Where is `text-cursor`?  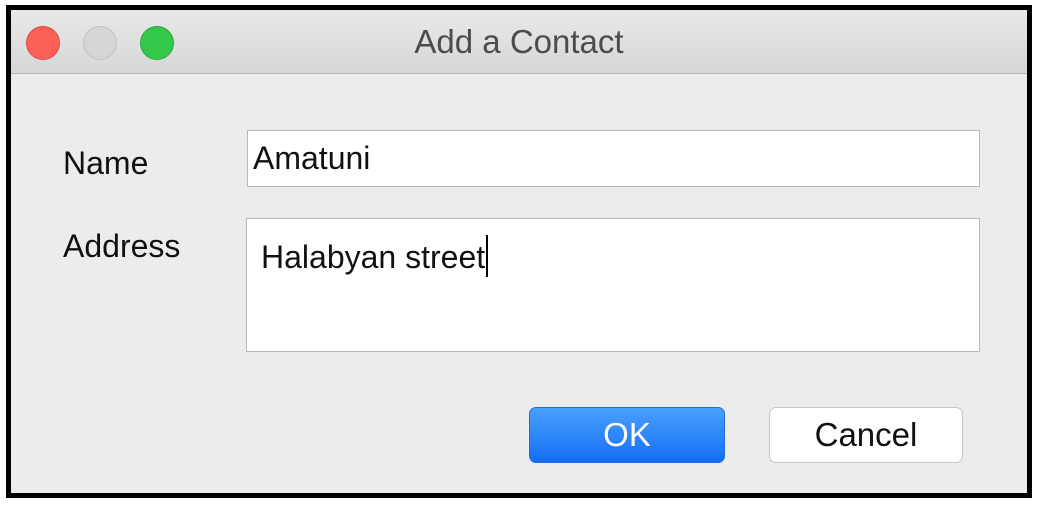
text-cursor is located at coordinates (487, 256).